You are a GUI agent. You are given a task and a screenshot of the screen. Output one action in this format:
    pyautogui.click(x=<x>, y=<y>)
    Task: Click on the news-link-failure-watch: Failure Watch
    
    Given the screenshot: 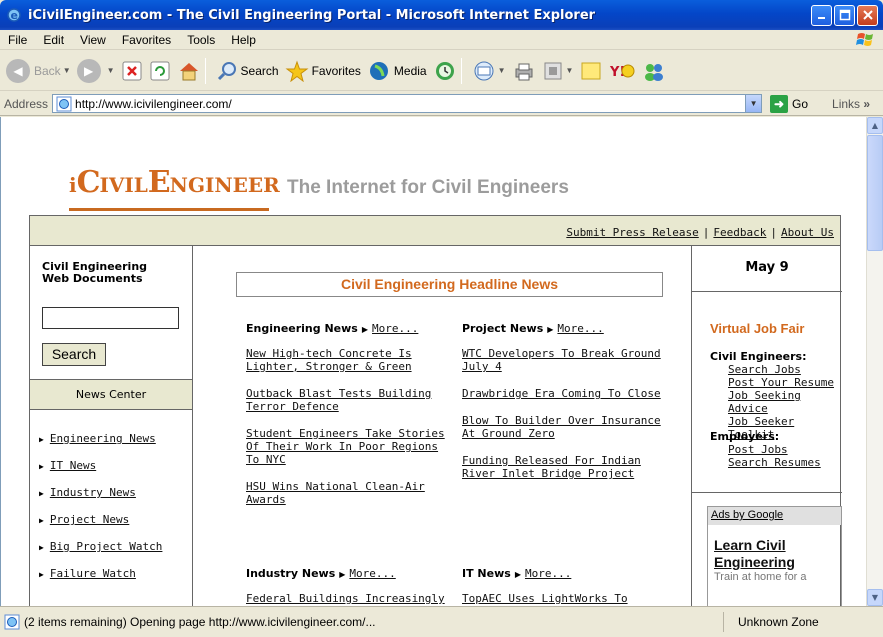 What is the action you would take?
    pyautogui.click(x=93, y=573)
    